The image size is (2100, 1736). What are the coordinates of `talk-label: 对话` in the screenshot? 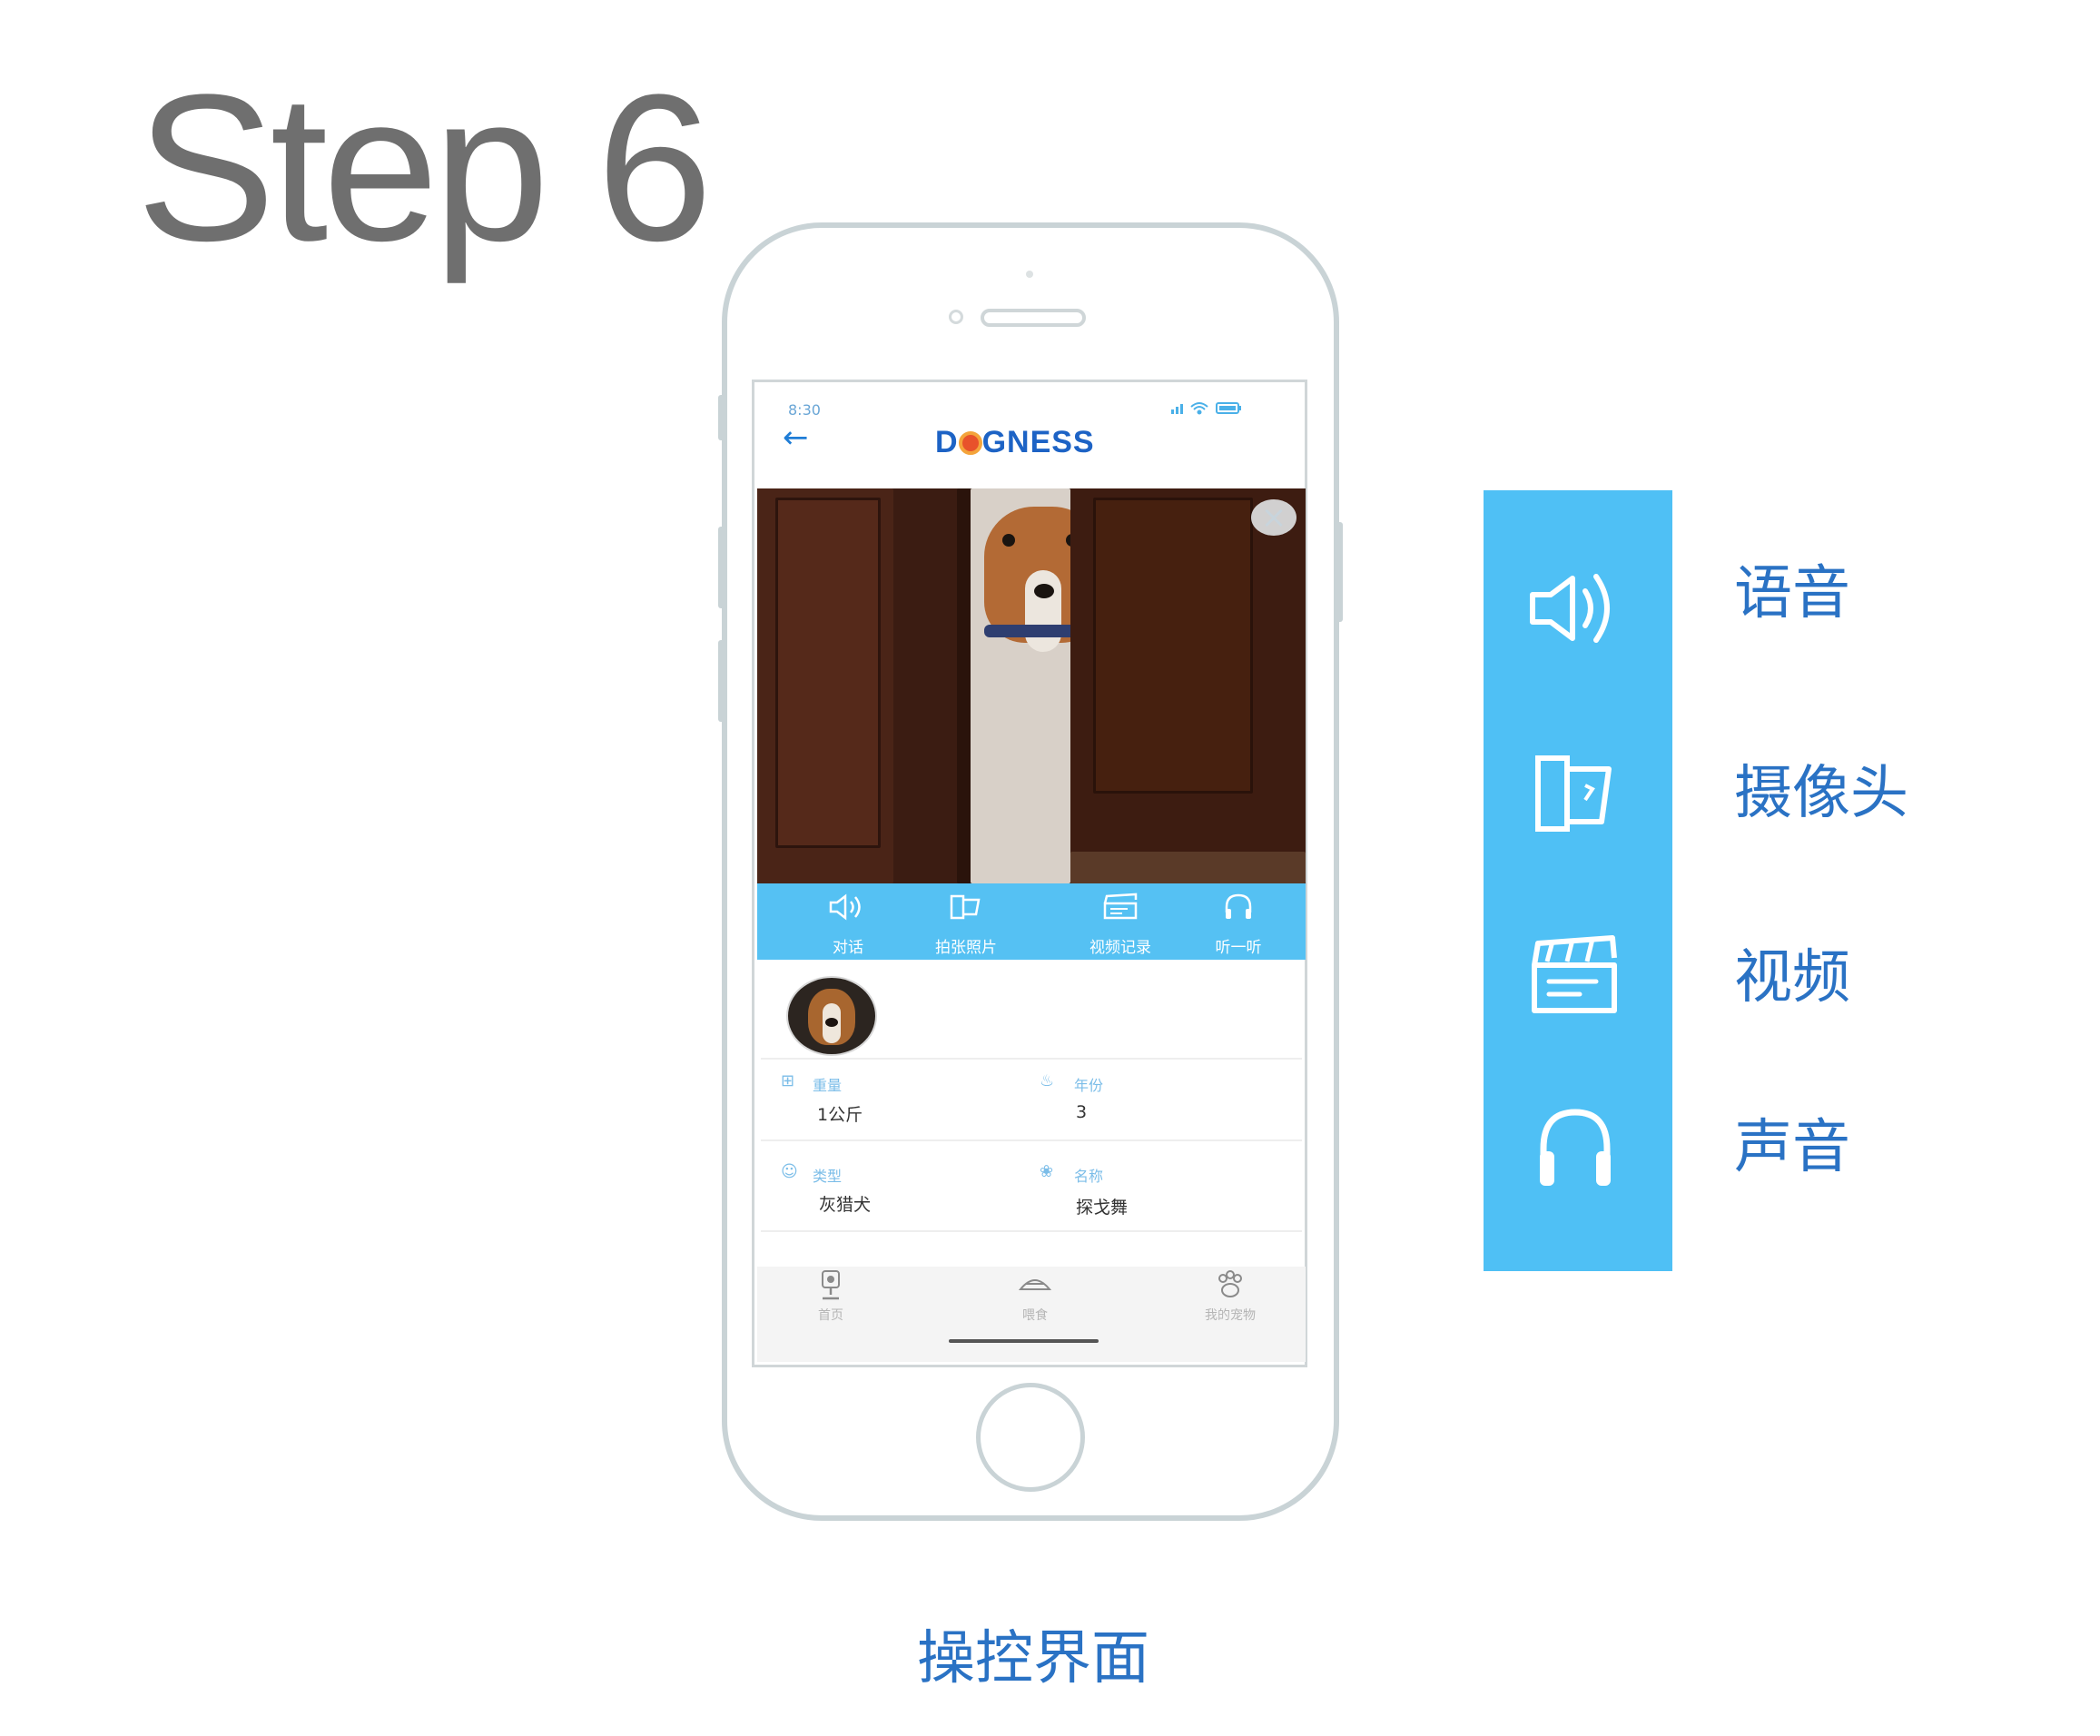 It's located at (848, 948).